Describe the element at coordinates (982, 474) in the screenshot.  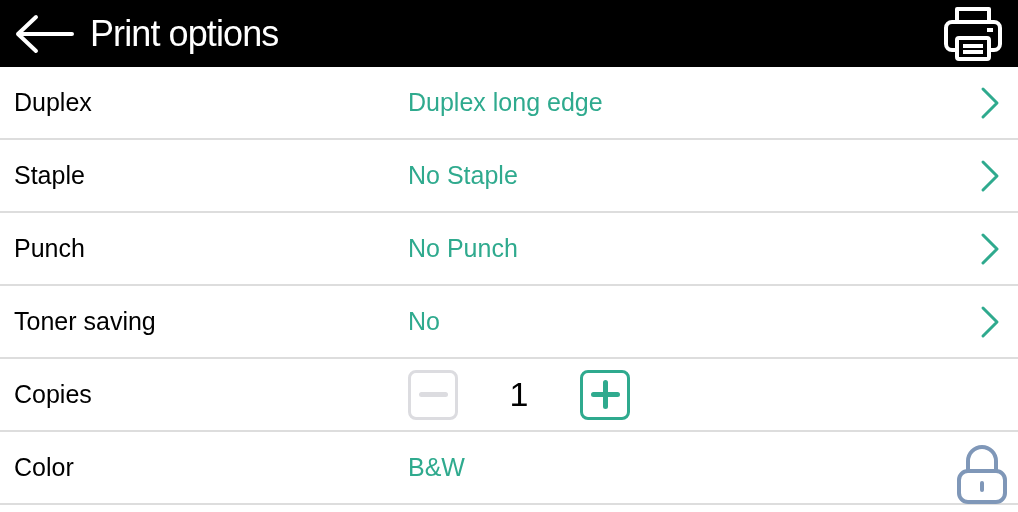
I see `lock-icon` at that location.